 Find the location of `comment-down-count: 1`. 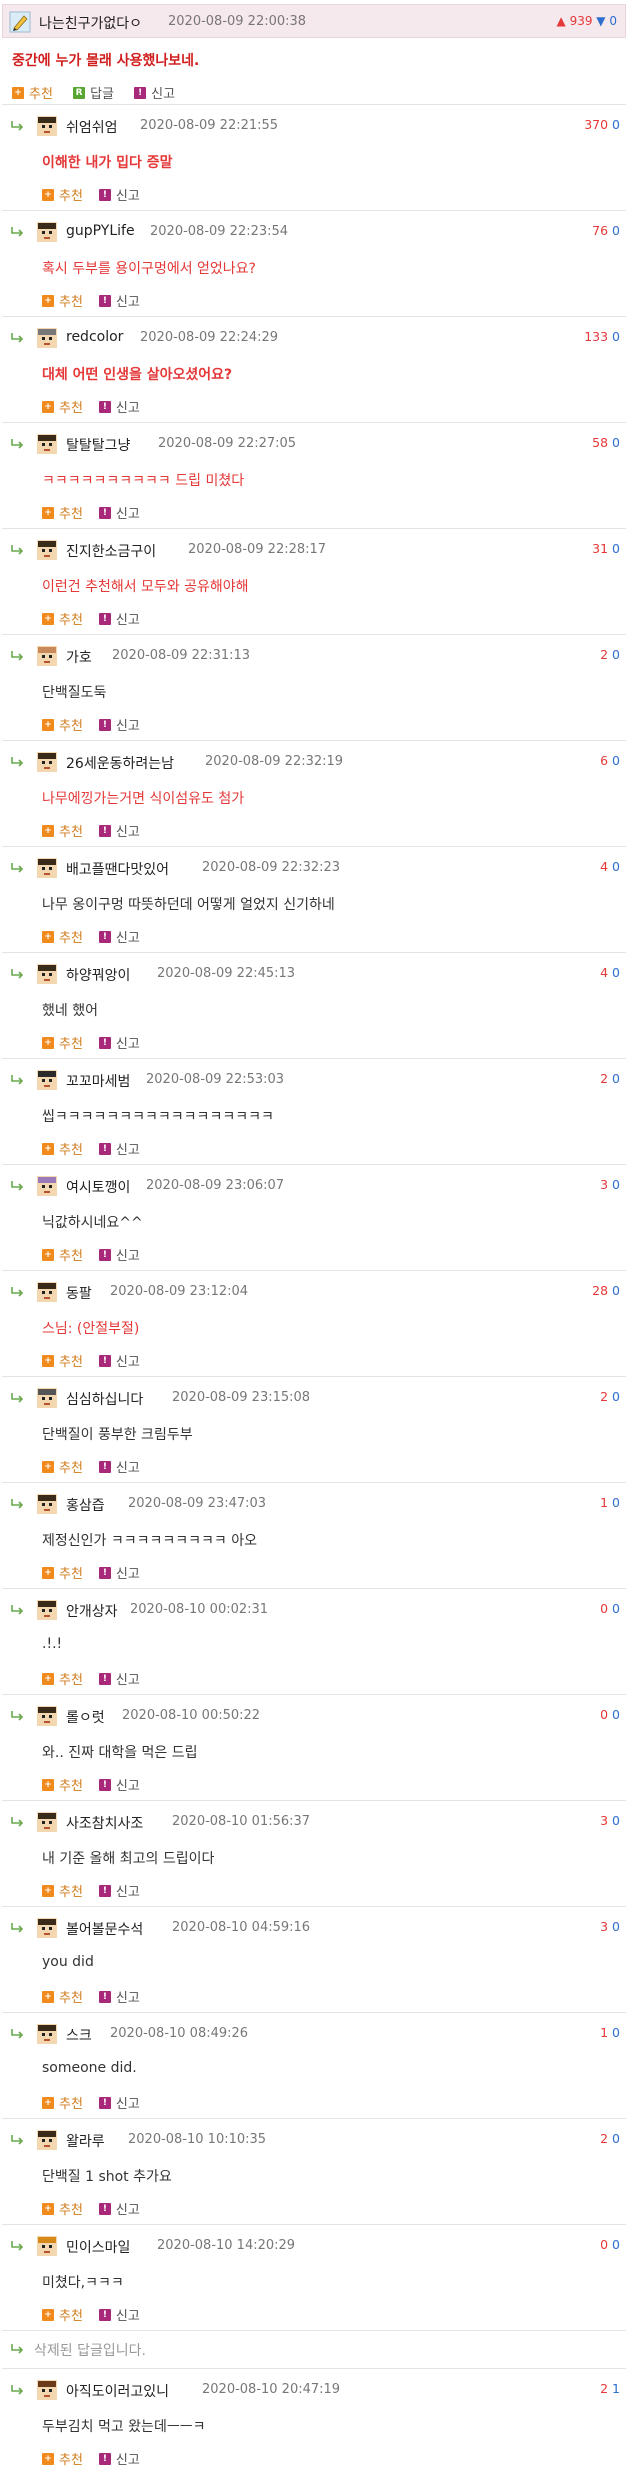

comment-down-count: 1 is located at coordinates (616, 2388).